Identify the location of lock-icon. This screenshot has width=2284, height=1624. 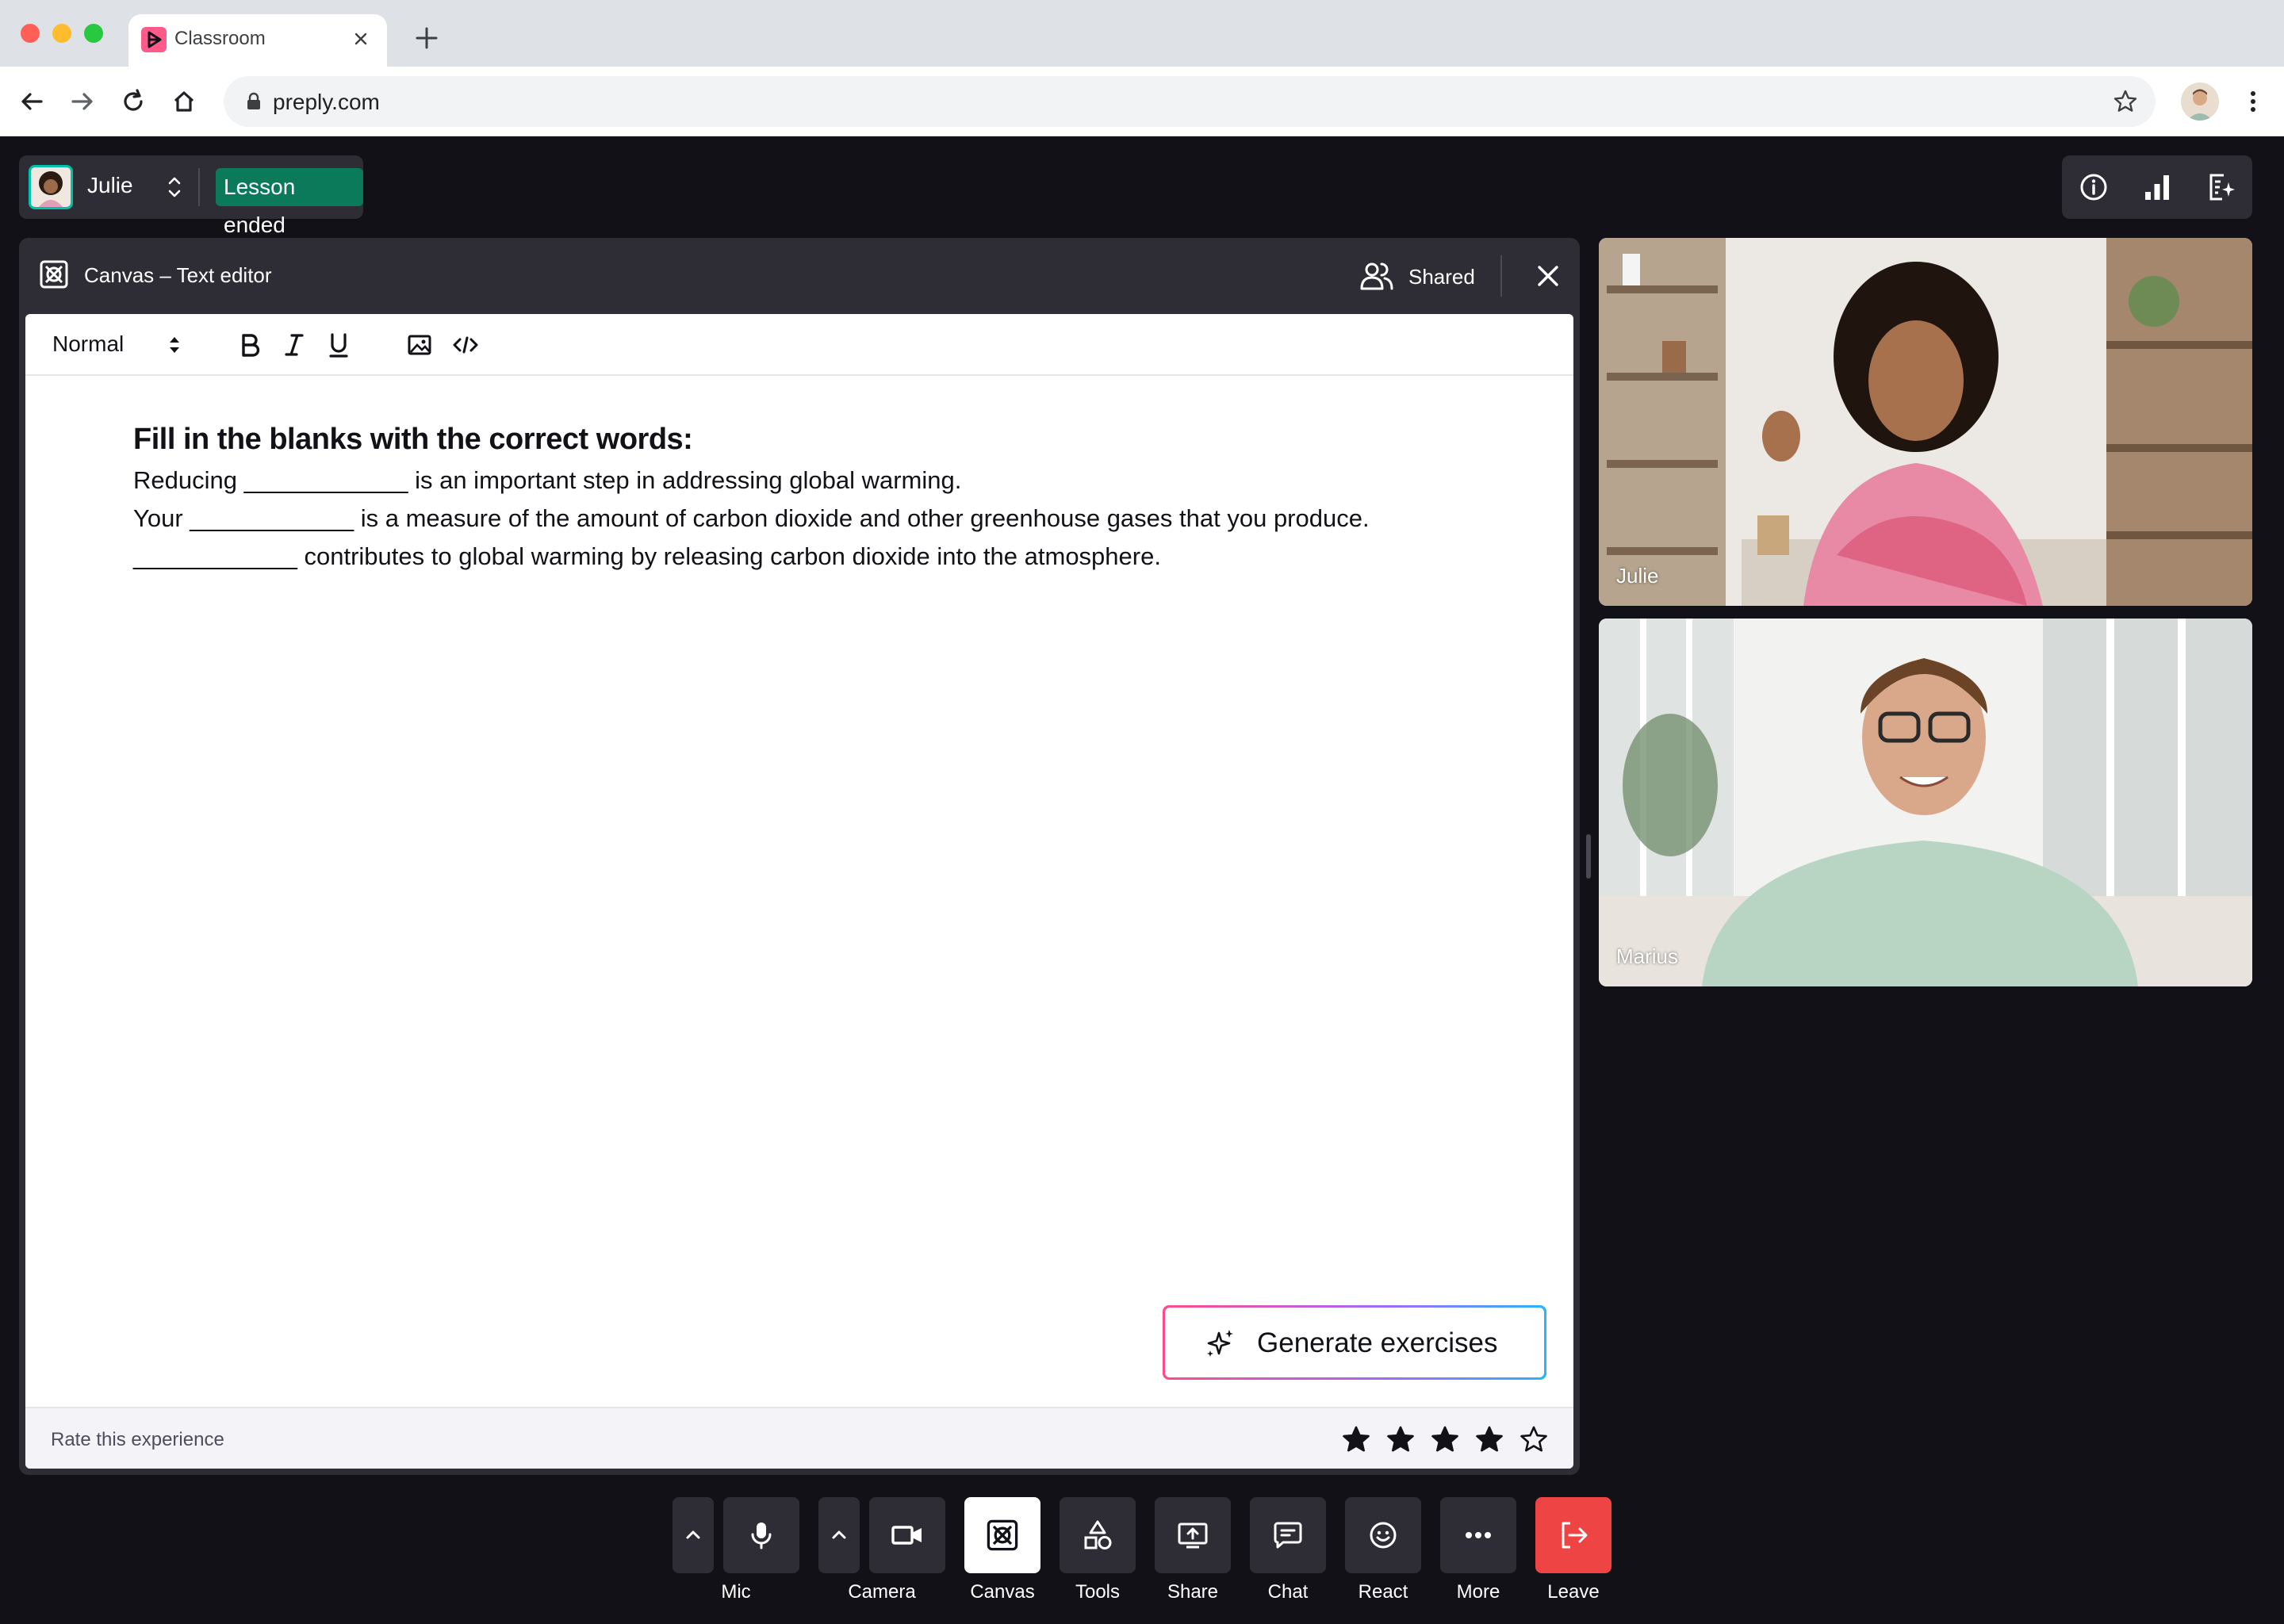
(253, 100).